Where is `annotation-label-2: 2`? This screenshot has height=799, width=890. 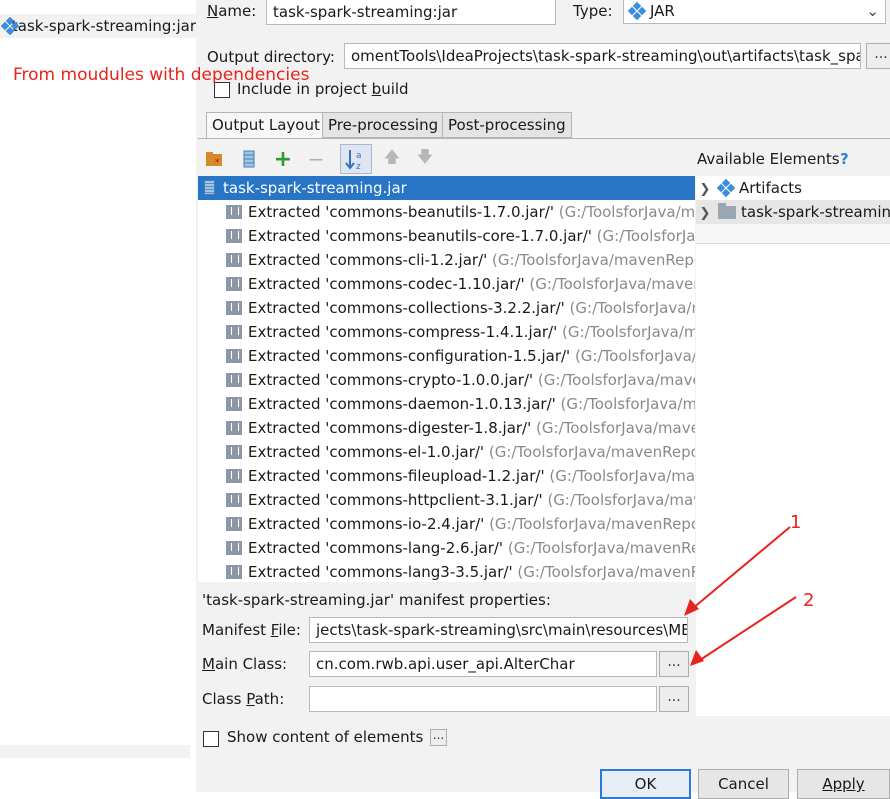
annotation-label-2: 2 is located at coordinates (808, 600).